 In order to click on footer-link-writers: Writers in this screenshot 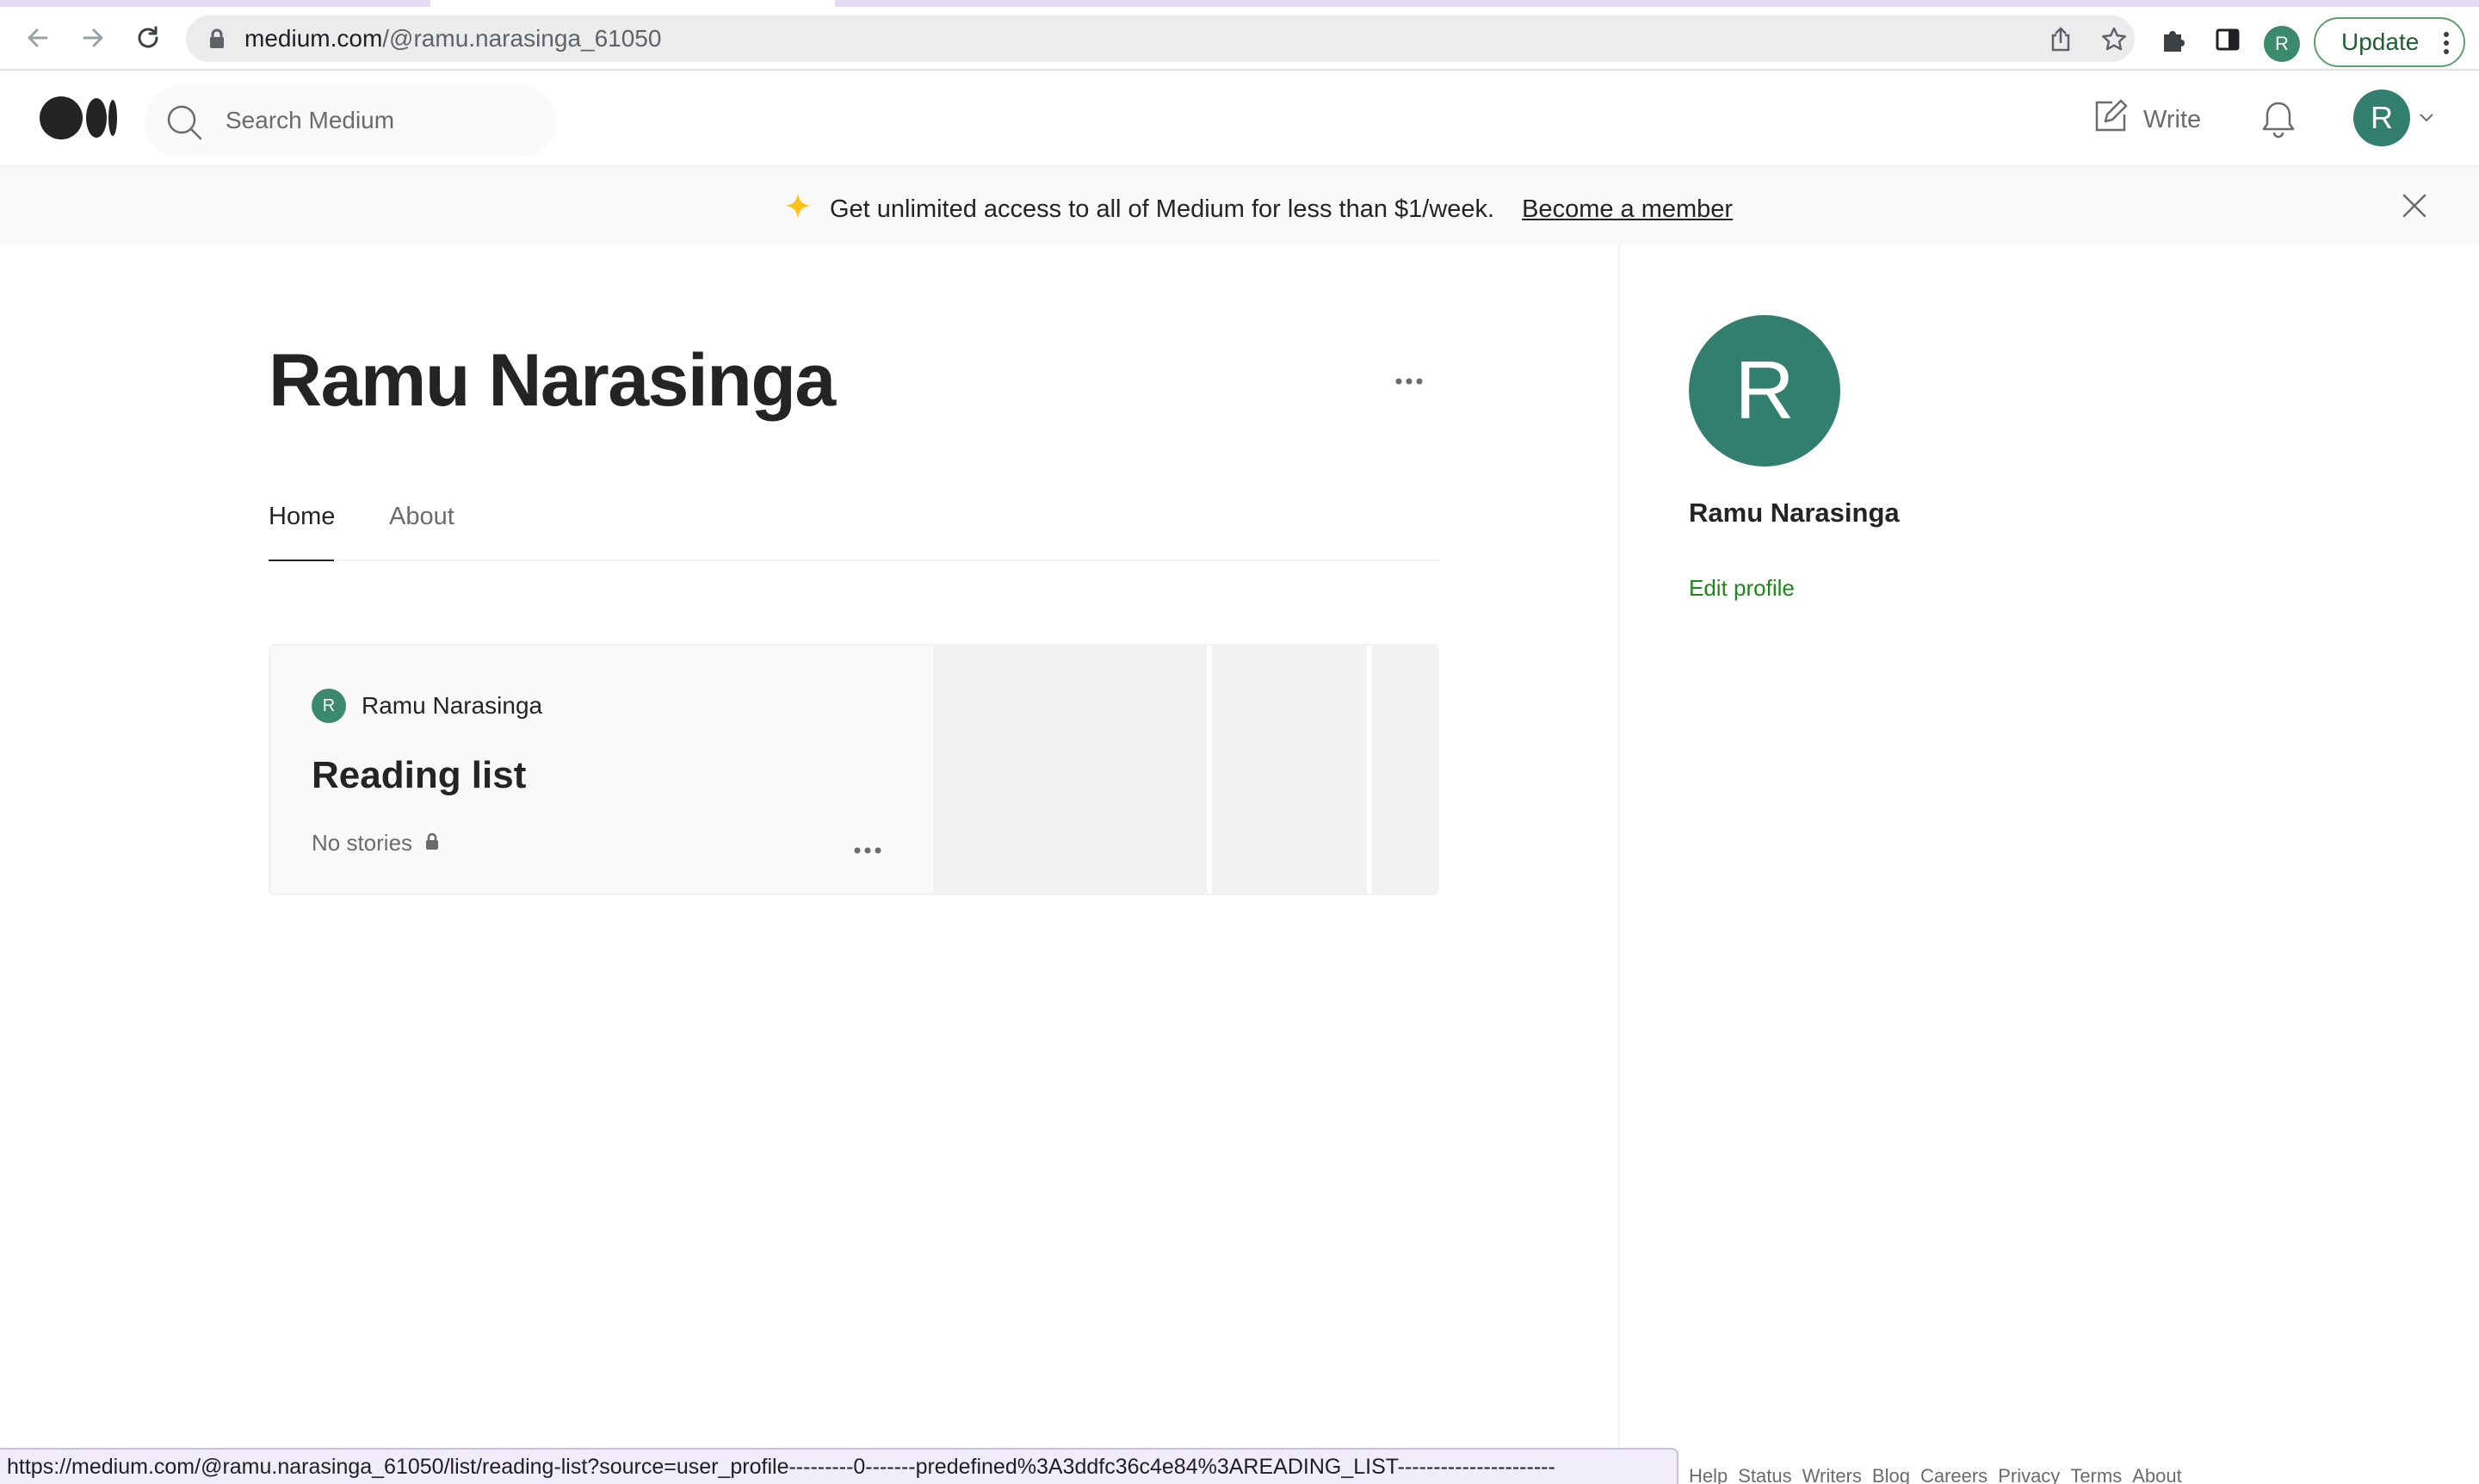, I will do `click(1832, 1474)`.